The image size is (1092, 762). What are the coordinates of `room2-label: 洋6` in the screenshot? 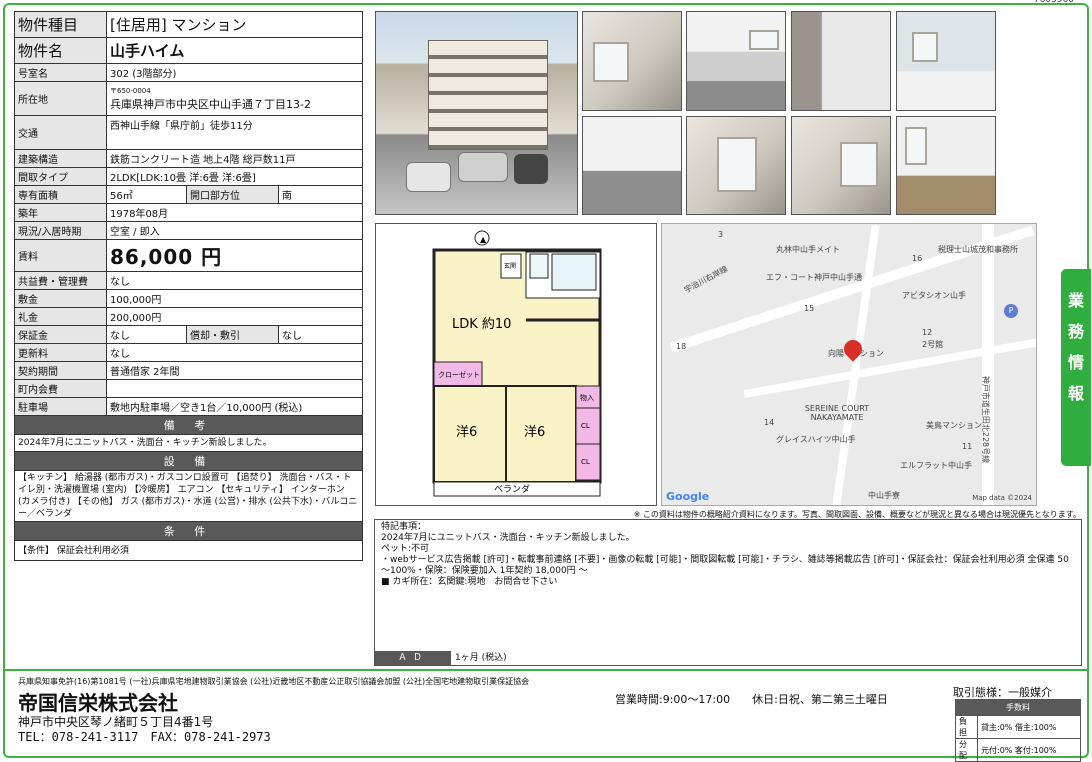 It's located at (534, 432).